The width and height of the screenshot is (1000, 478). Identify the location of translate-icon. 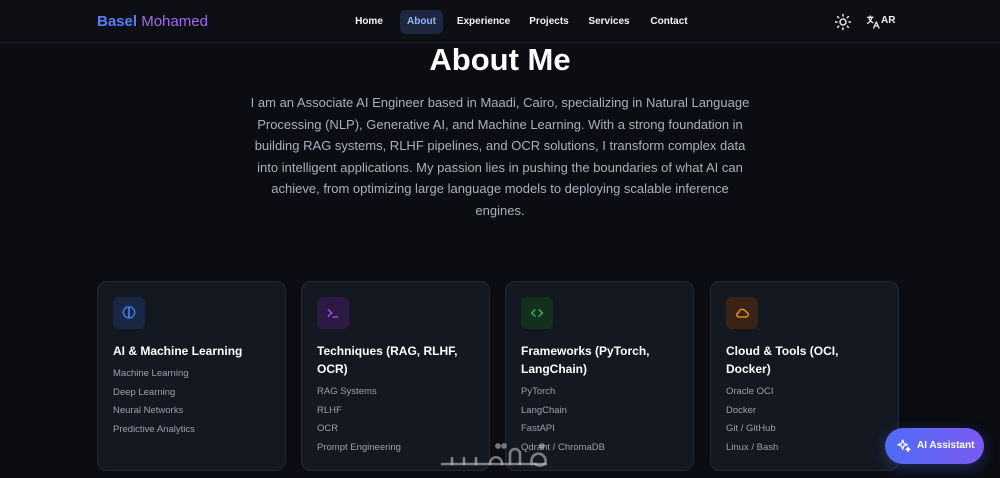
(873, 22).